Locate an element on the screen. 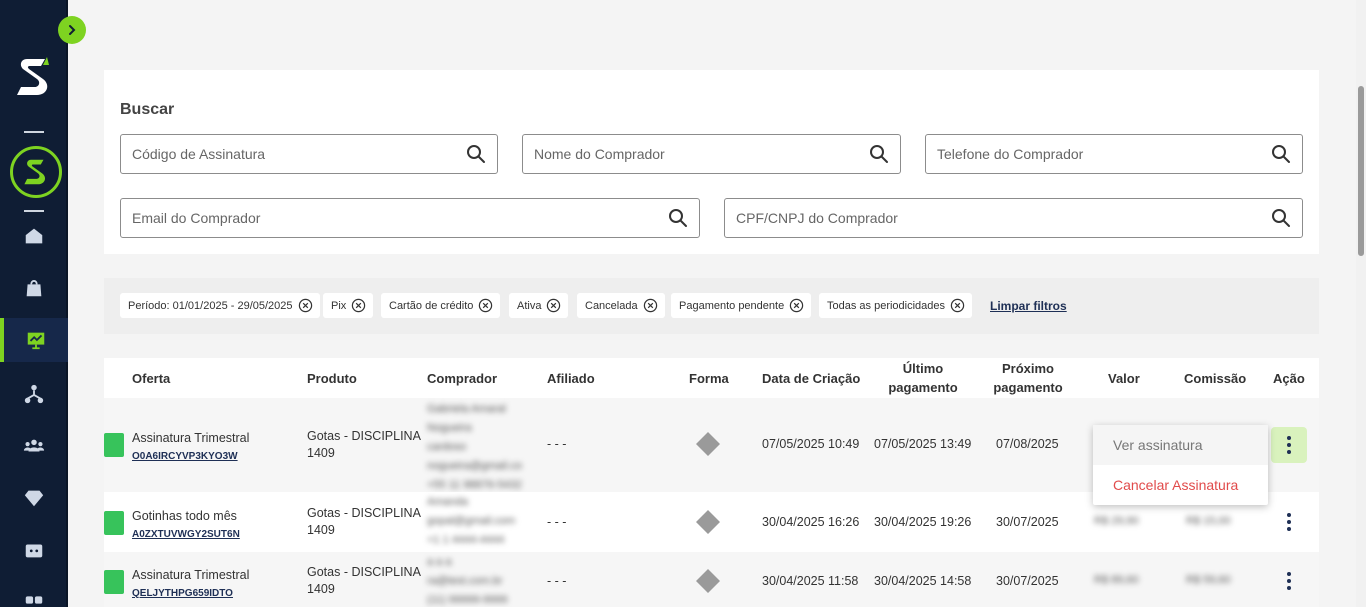 This screenshot has width=1366, height=607. filter-chip-label: Cancelada is located at coordinates (611, 305).